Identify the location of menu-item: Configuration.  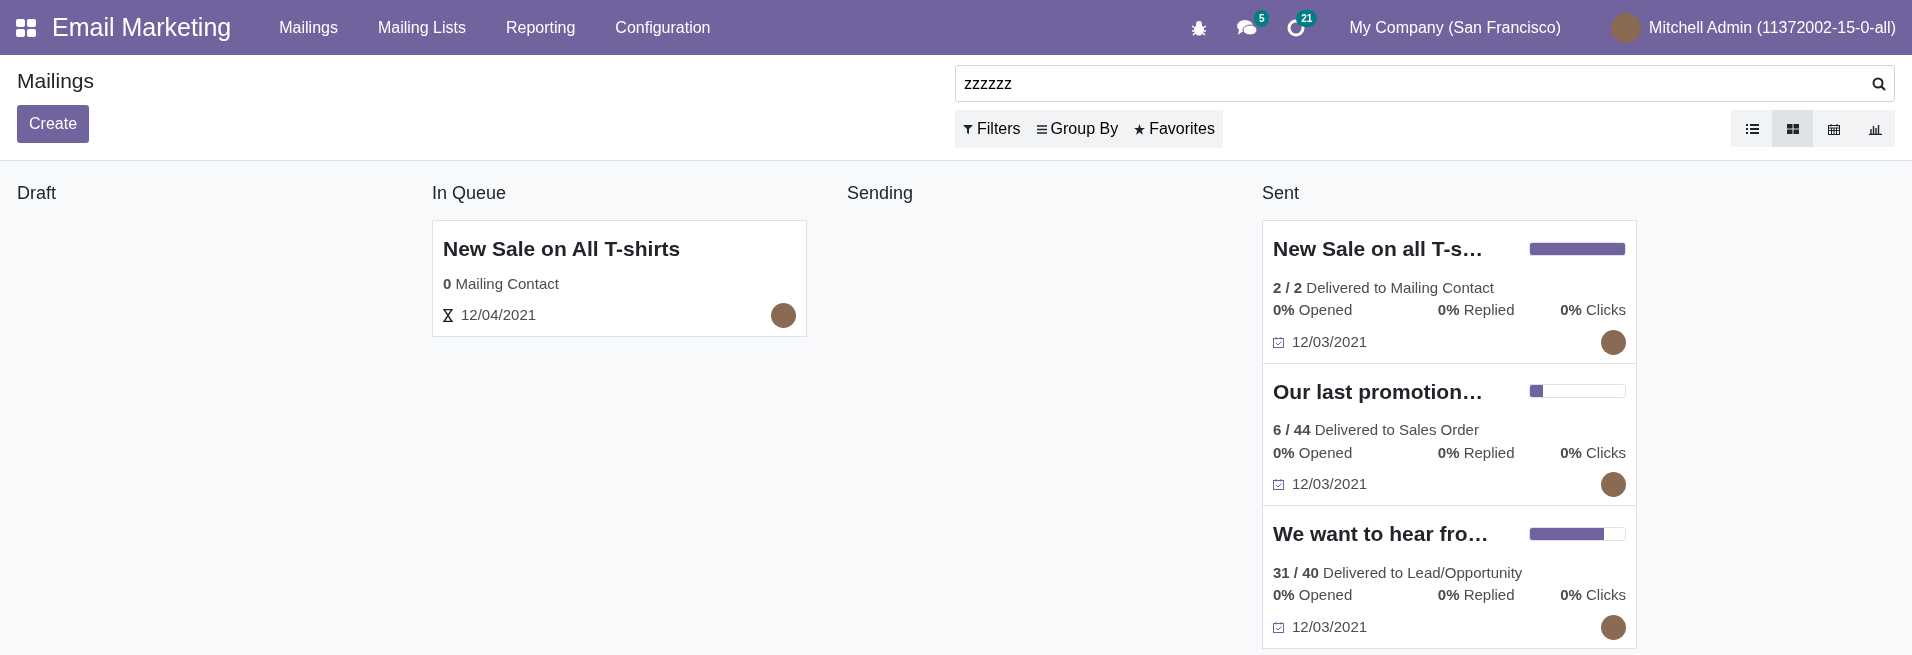
(663, 27).